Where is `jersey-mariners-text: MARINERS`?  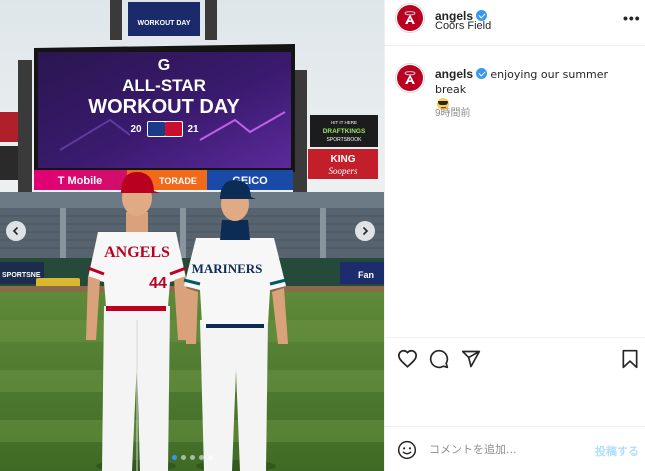 jersey-mariners-text: MARINERS is located at coordinates (227, 268).